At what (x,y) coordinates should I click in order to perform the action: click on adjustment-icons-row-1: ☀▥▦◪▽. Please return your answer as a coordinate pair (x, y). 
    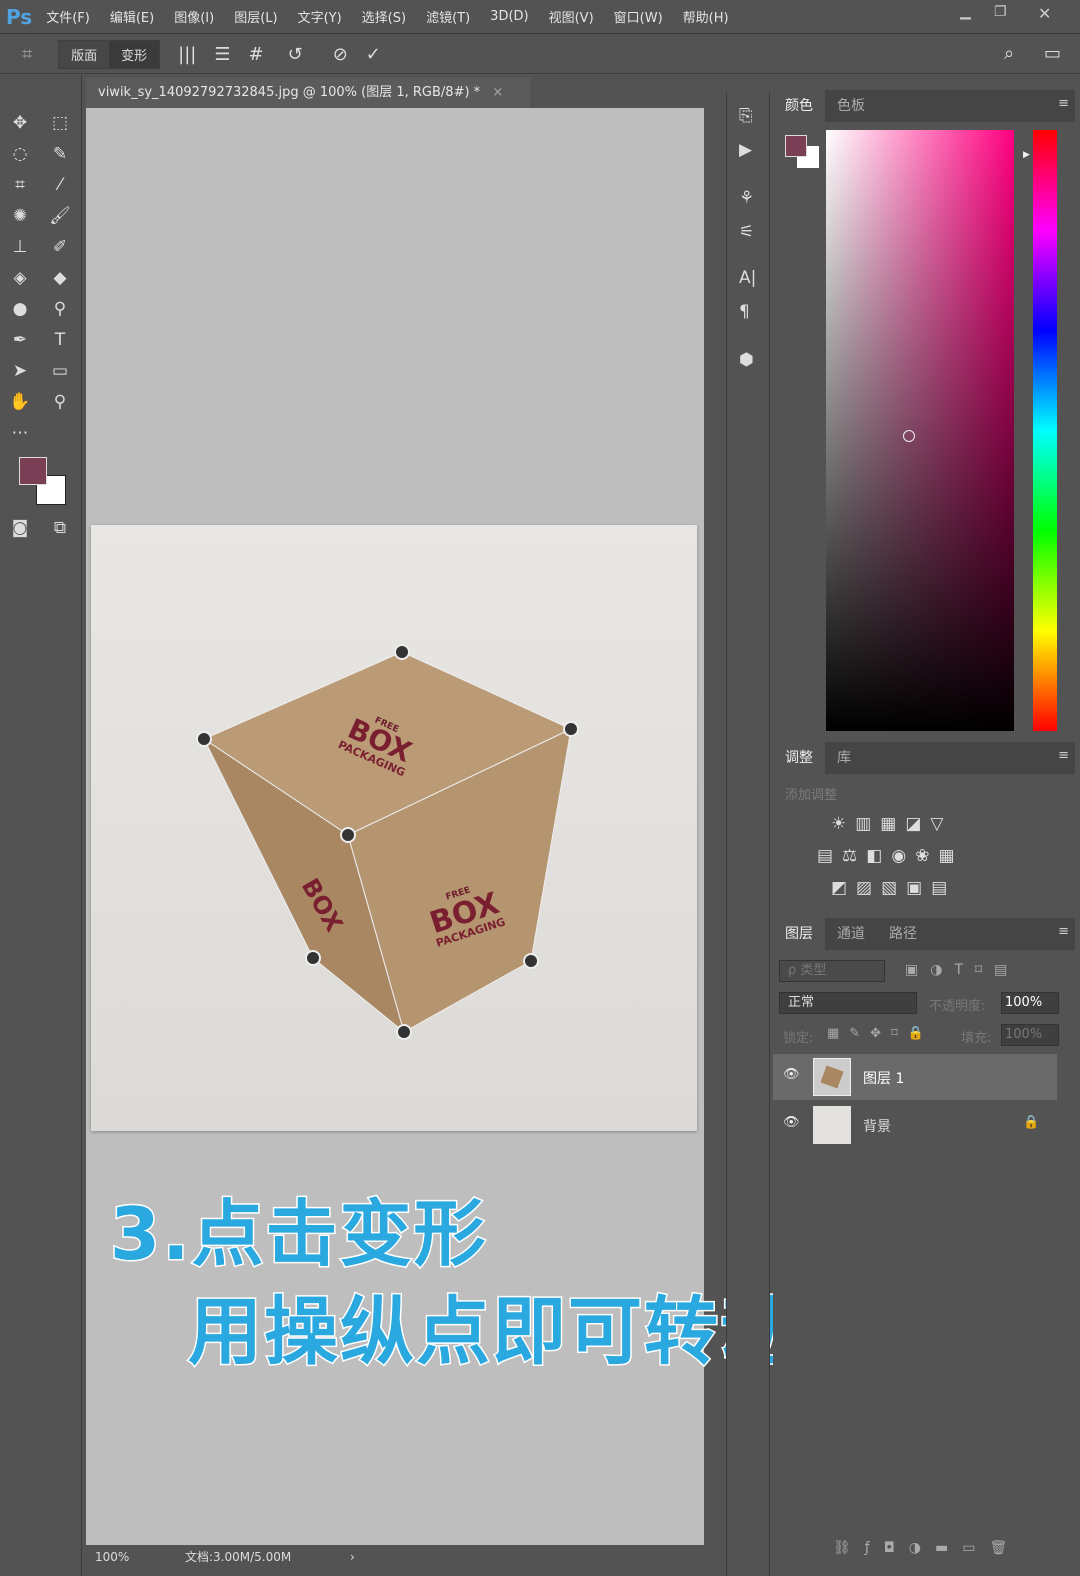
    Looking at the image, I should click on (892, 824).